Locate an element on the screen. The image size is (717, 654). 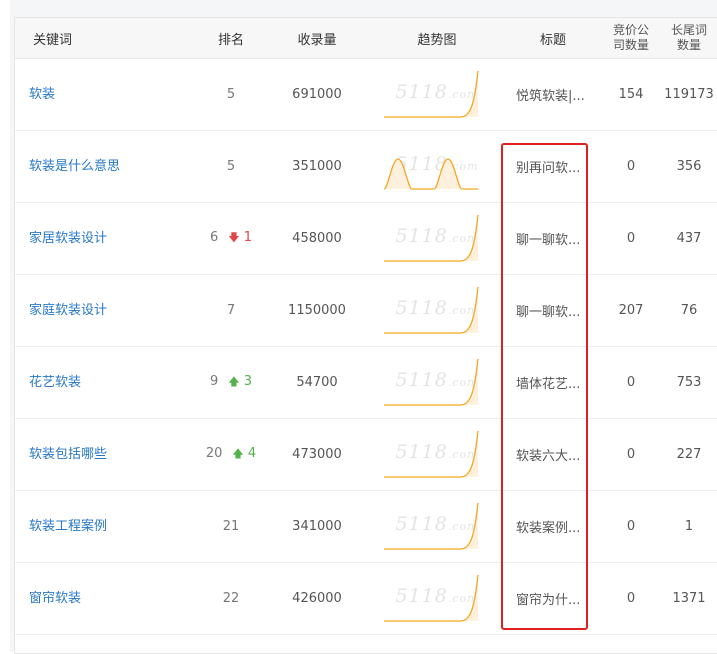
keyword-link: 窗帘软装 is located at coordinates (75, 599).